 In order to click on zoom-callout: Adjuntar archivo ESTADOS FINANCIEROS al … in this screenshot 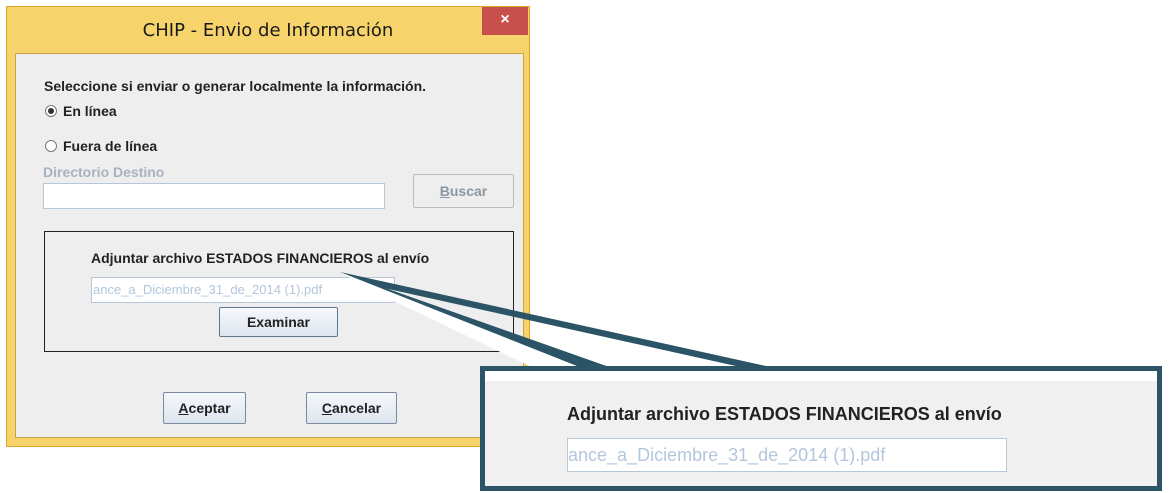, I will do `click(821, 428)`.